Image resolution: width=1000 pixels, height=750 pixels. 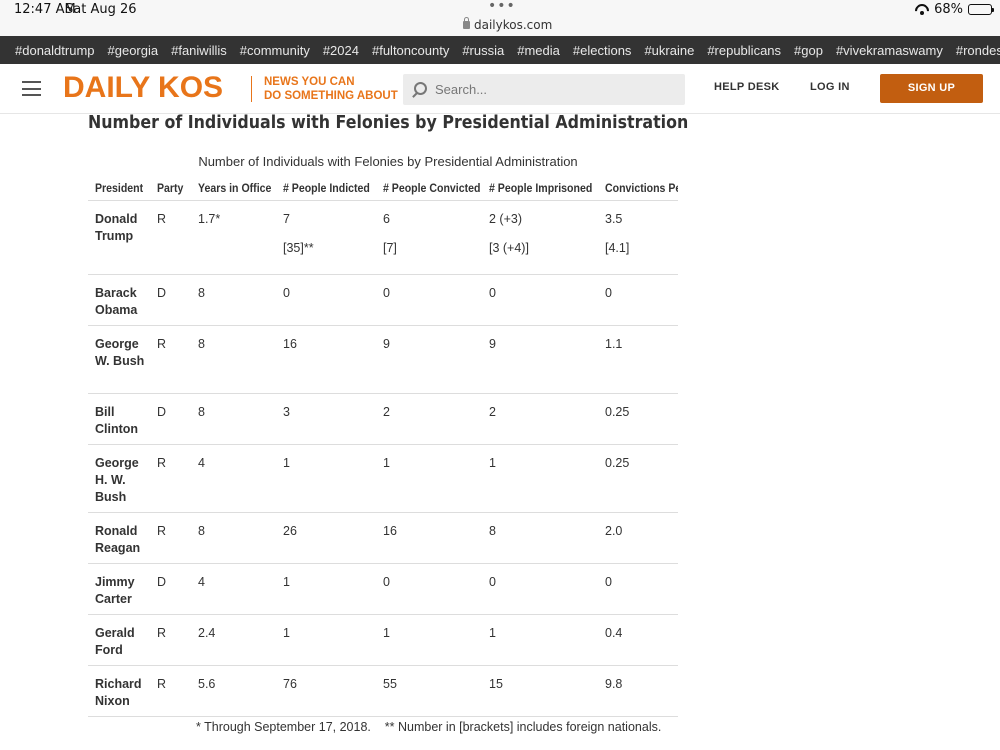 I want to click on status-date: Sat Aug 26, so click(x=101, y=9).